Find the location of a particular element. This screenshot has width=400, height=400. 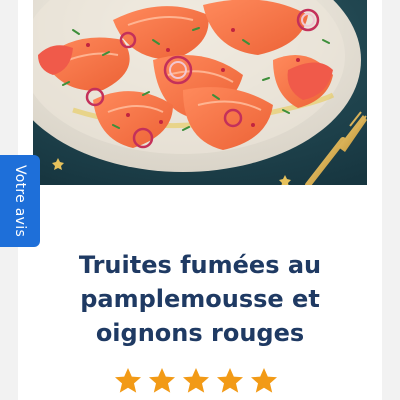

feedback-tab-label: Votre avis is located at coordinates (20, 201).